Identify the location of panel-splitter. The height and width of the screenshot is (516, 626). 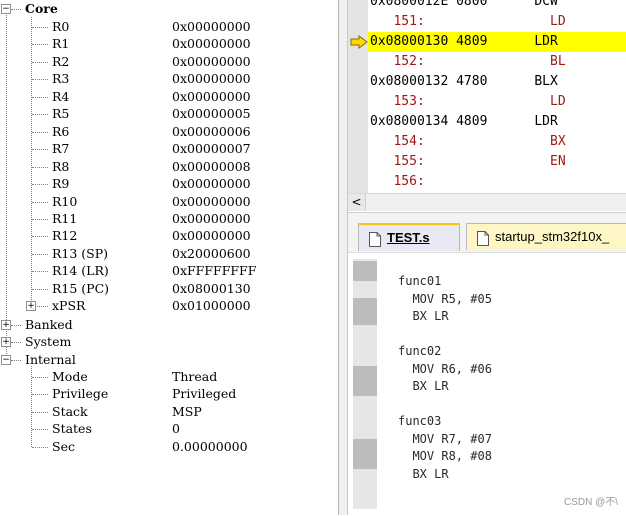
(343, 257).